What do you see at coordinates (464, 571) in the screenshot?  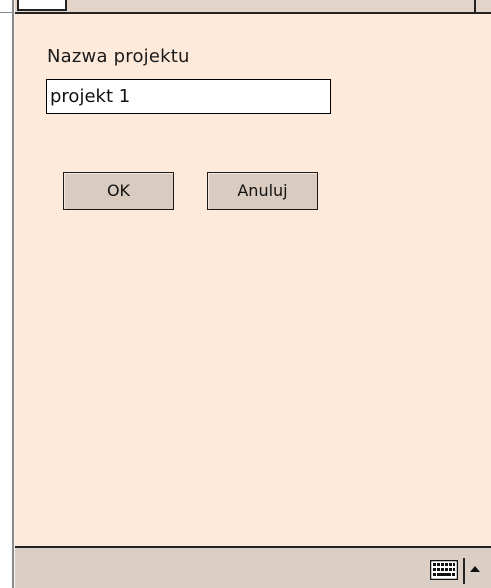 I see `menu-bar-divider` at bounding box center [464, 571].